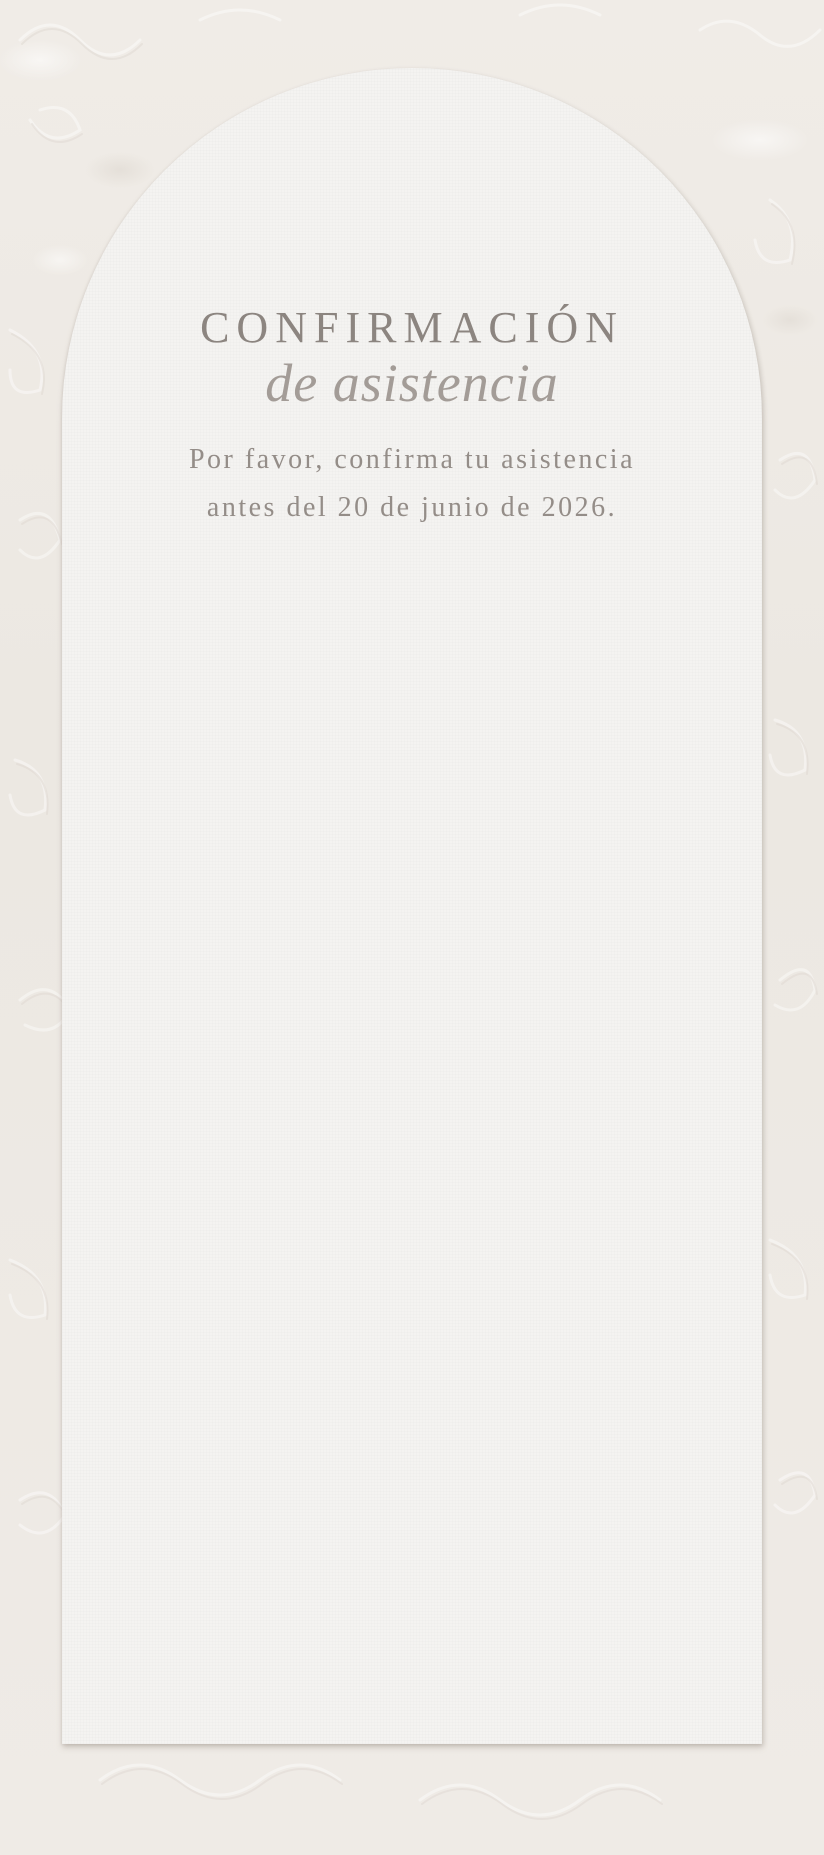 The height and width of the screenshot is (1855, 824). Describe the element at coordinates (412, 459) in the screenshot. I see `rsvp-message-line-1: Por favor, confirma tu asistencia` at that location.